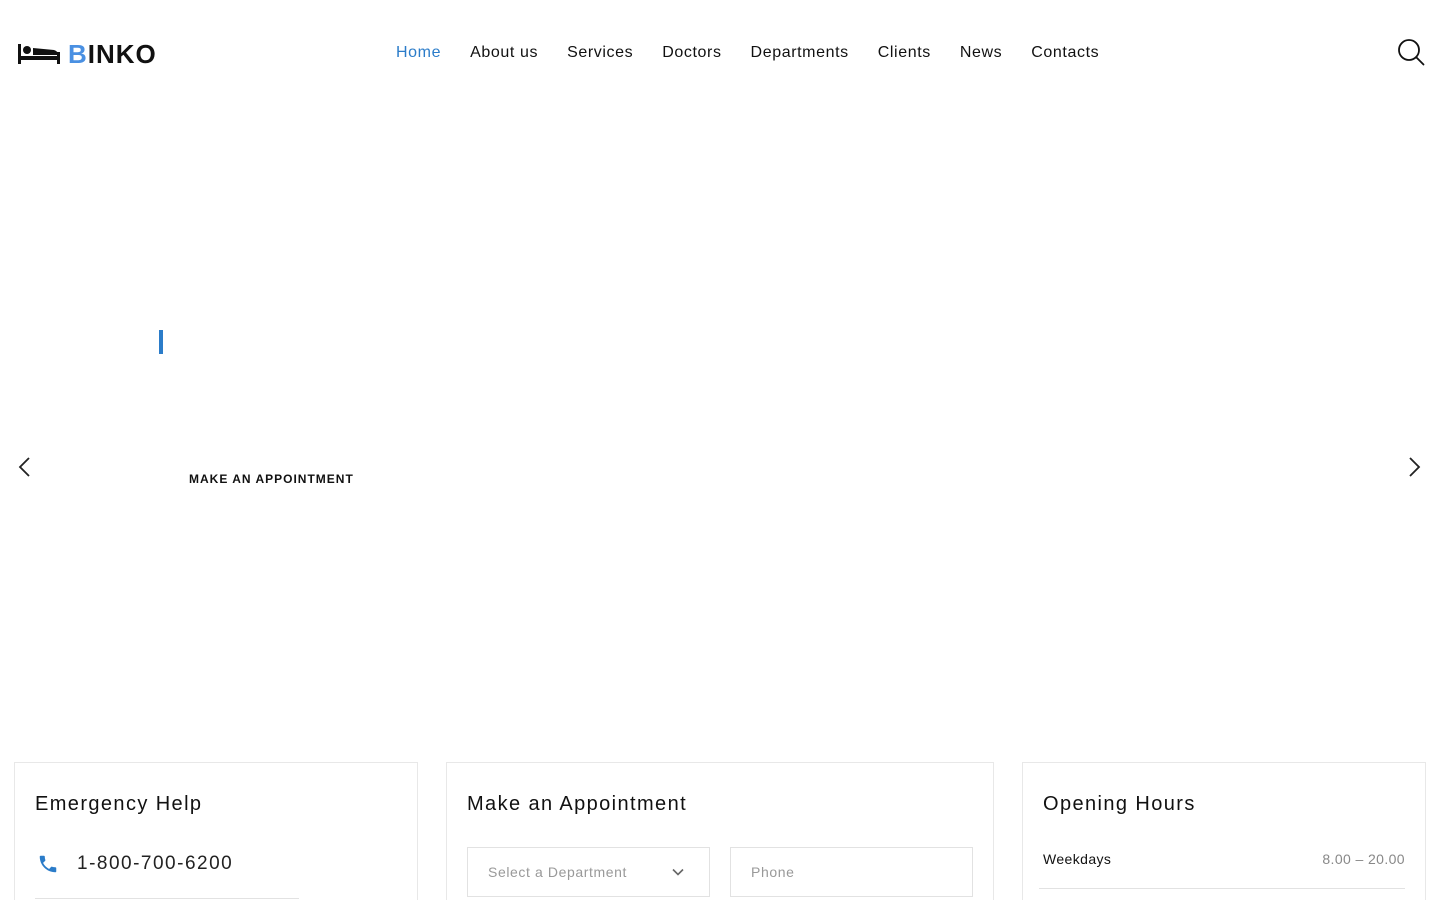  What do you see at coordinates (1415, 467) in the screenshot?
I see `chevron-right-icon` at bounding box center [1415, 467].